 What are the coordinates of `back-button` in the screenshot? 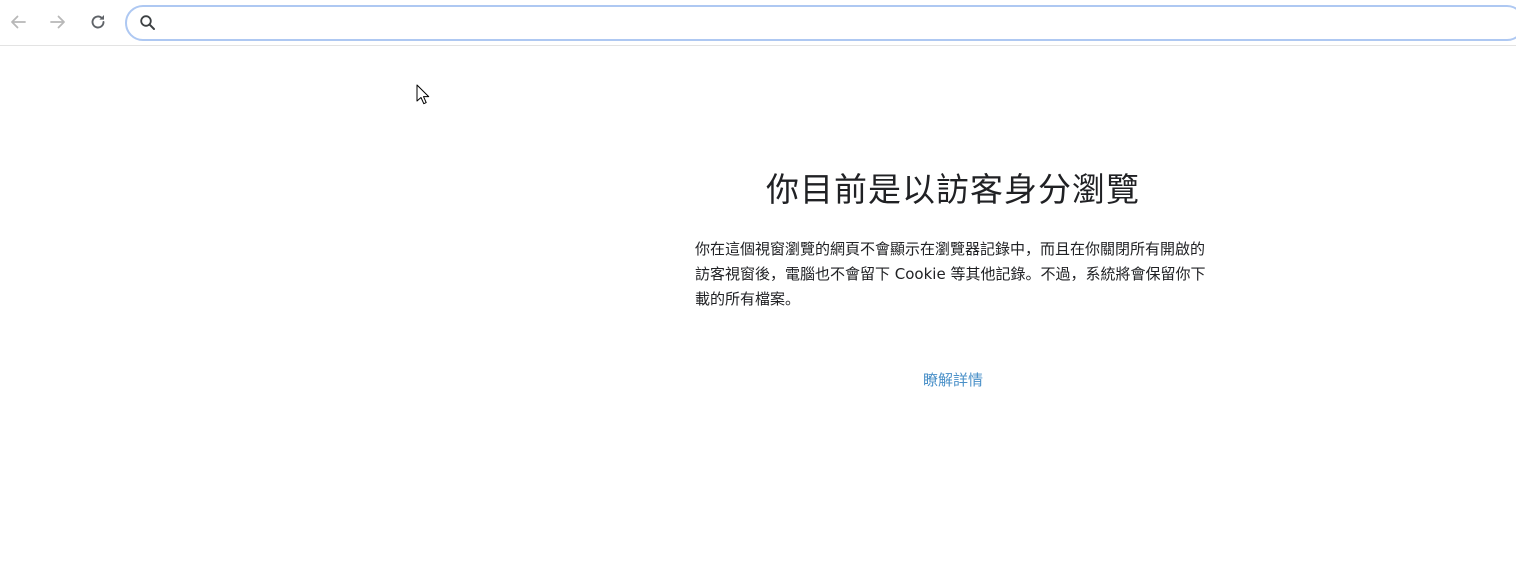 It's located at (18, 22).